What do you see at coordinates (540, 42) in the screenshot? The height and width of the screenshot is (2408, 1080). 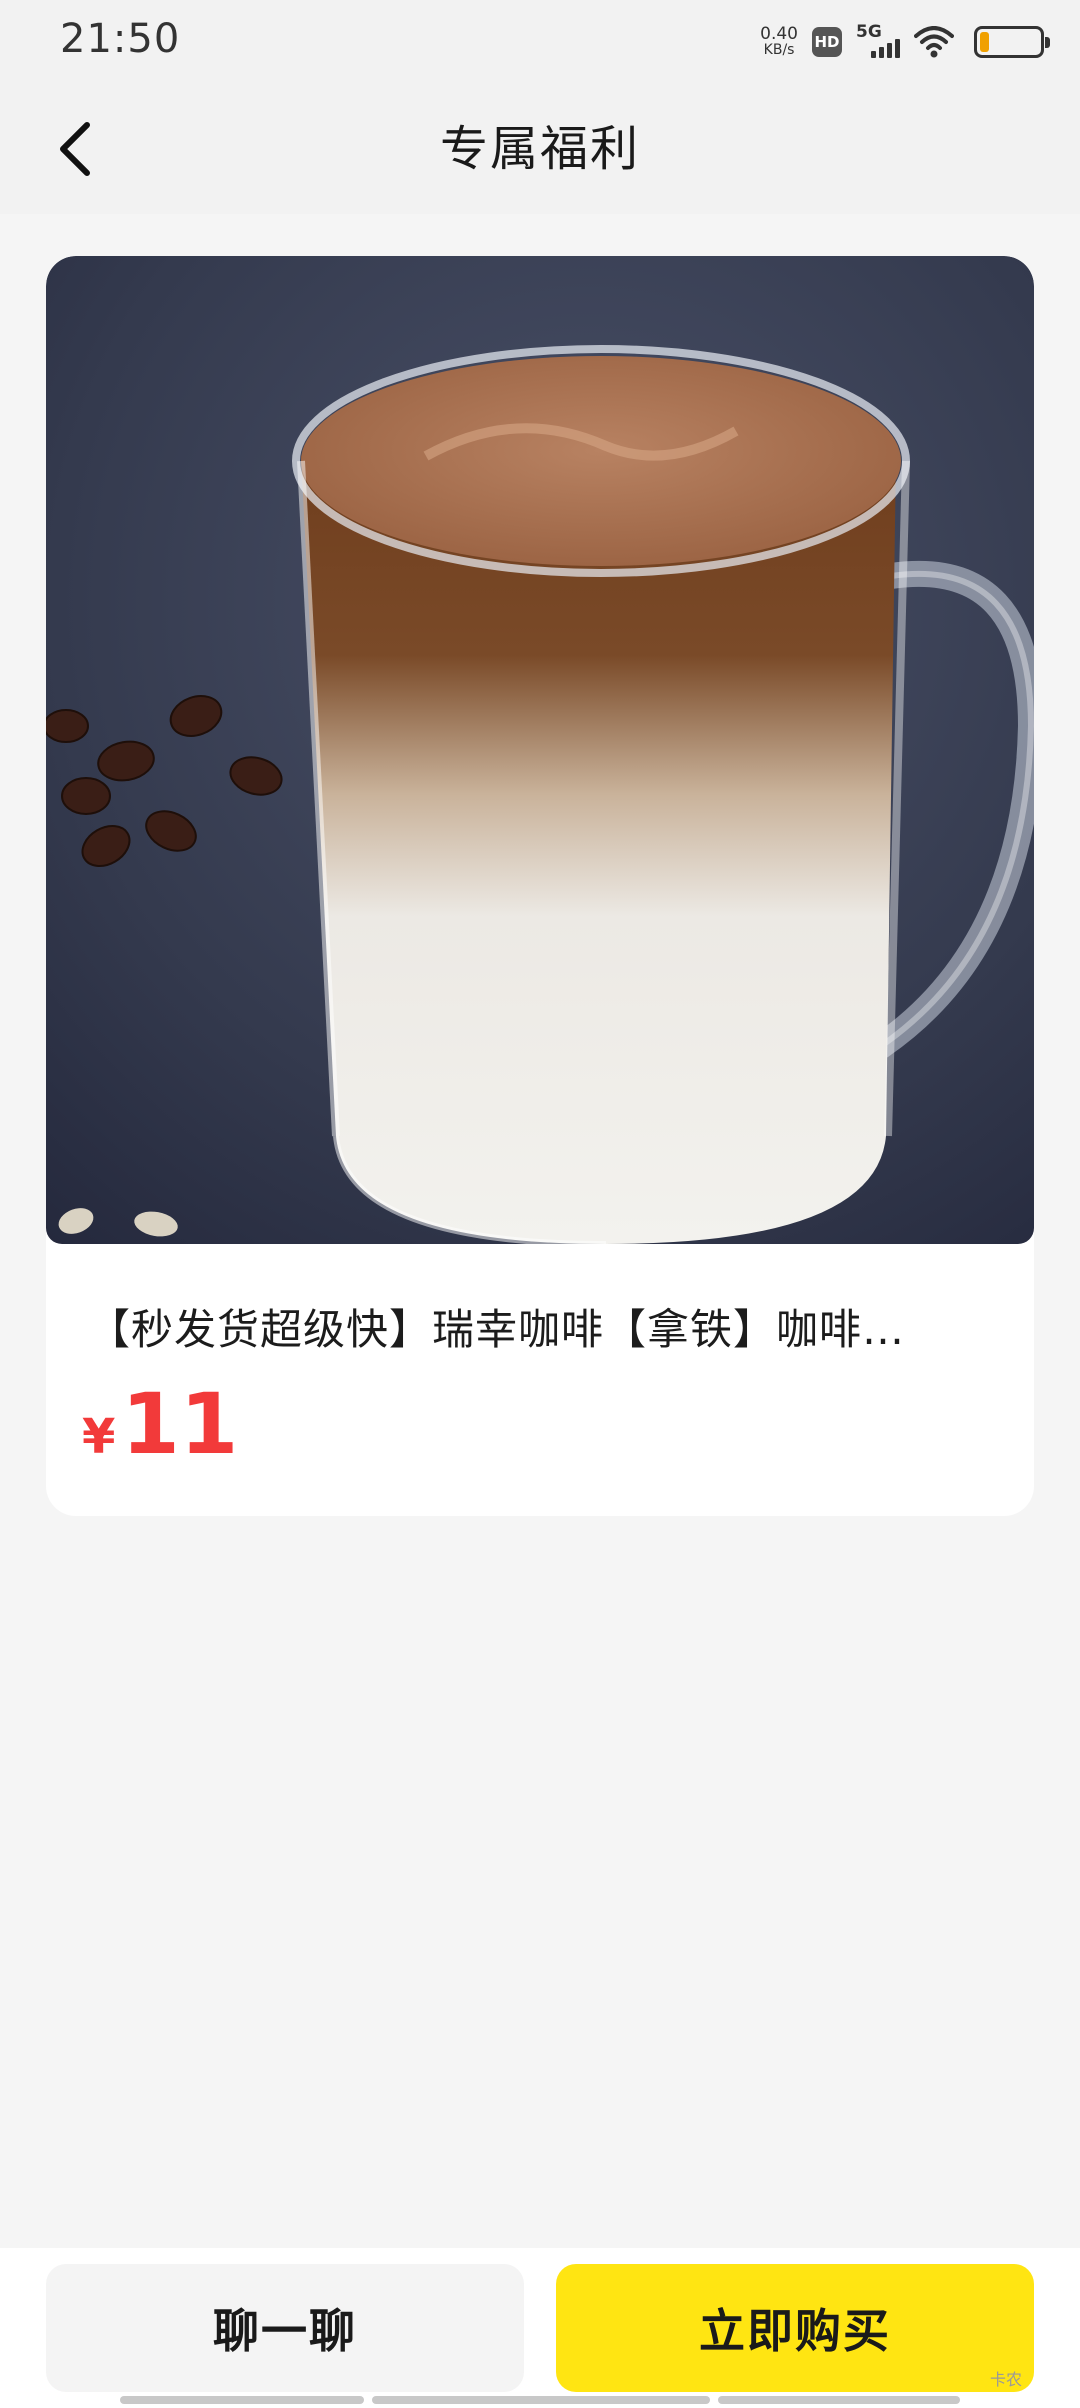 I see `status-bar: 21:50 0.40 KB/s HD 5G` at bounding box center [540, 42].